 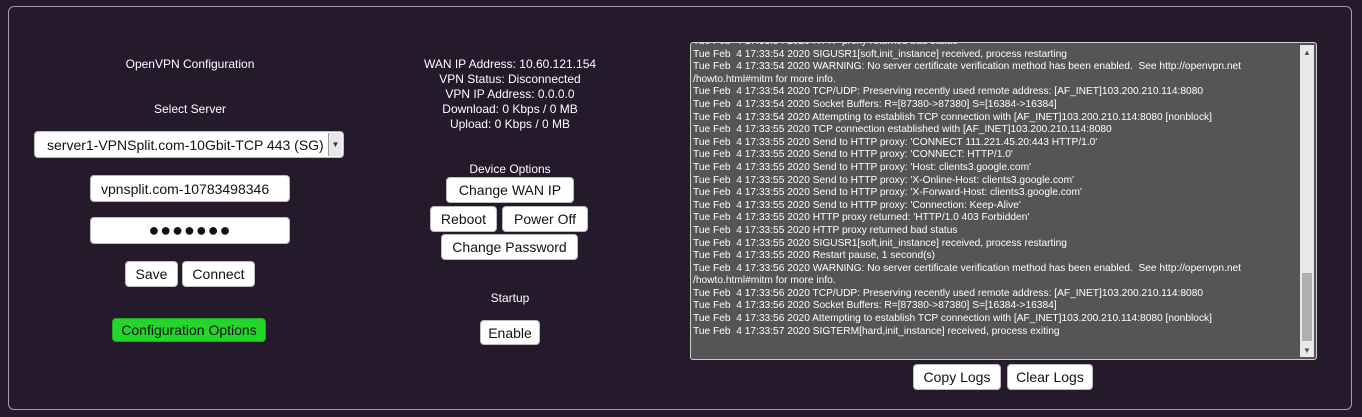 What do you see at coordinates (335, 144) in the screenshot?
I see `chevron-down-icon: ▼` at bounding box center [335, 144].